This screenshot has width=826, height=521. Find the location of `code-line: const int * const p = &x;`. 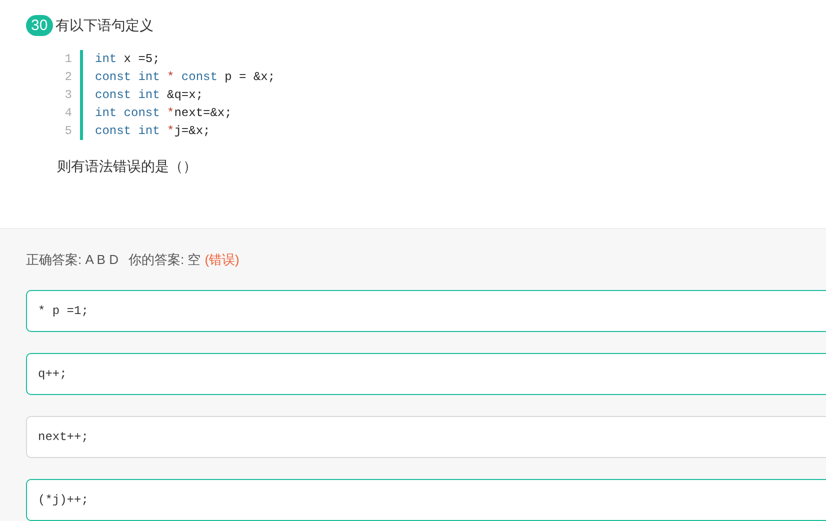

code-line: const int * const p = &x; is located at coordinates (185, 77).